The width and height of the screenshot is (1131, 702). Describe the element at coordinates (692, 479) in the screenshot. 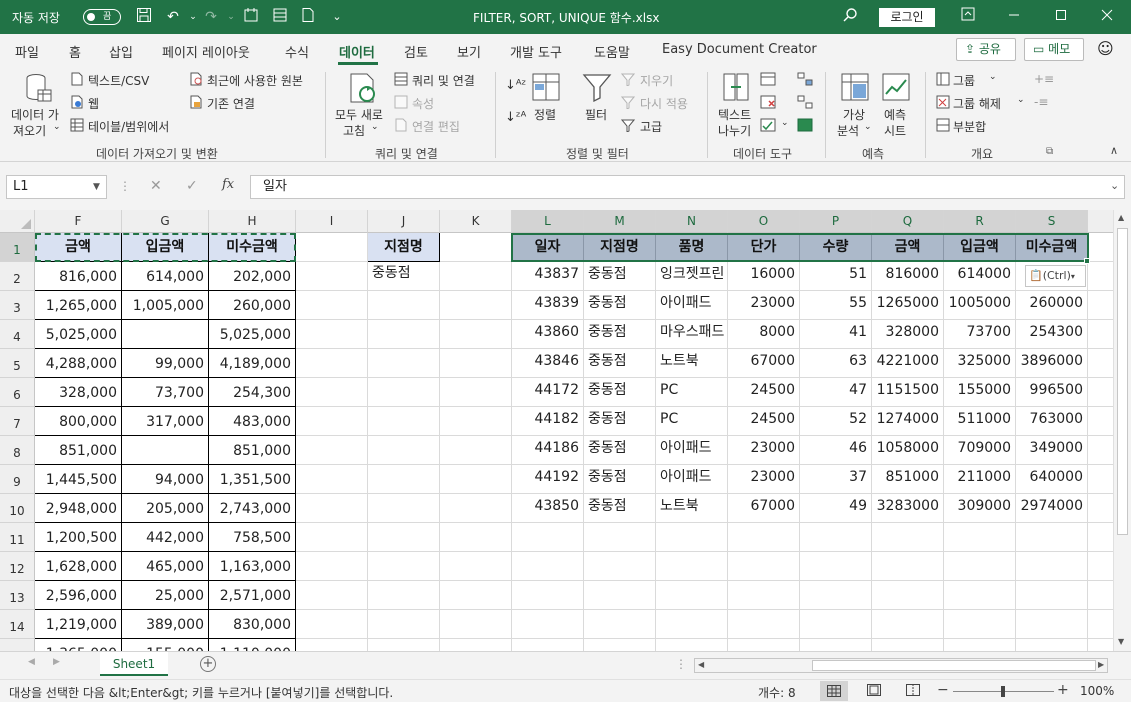

I see `result-cell: 아이패드` at that location.